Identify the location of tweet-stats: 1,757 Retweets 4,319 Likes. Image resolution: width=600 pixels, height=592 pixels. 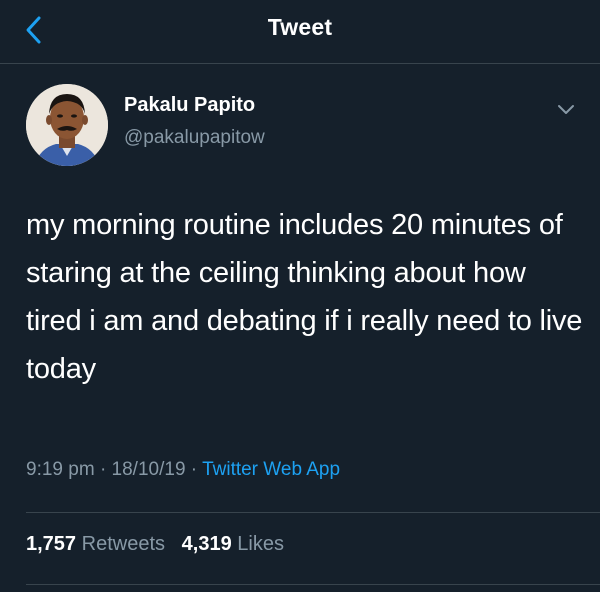
(155, 544).